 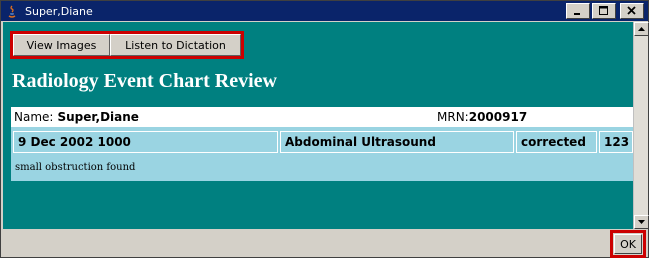 I want to click on action-button-group: View Images Listen to Dictation, so click(x=127, y=45).